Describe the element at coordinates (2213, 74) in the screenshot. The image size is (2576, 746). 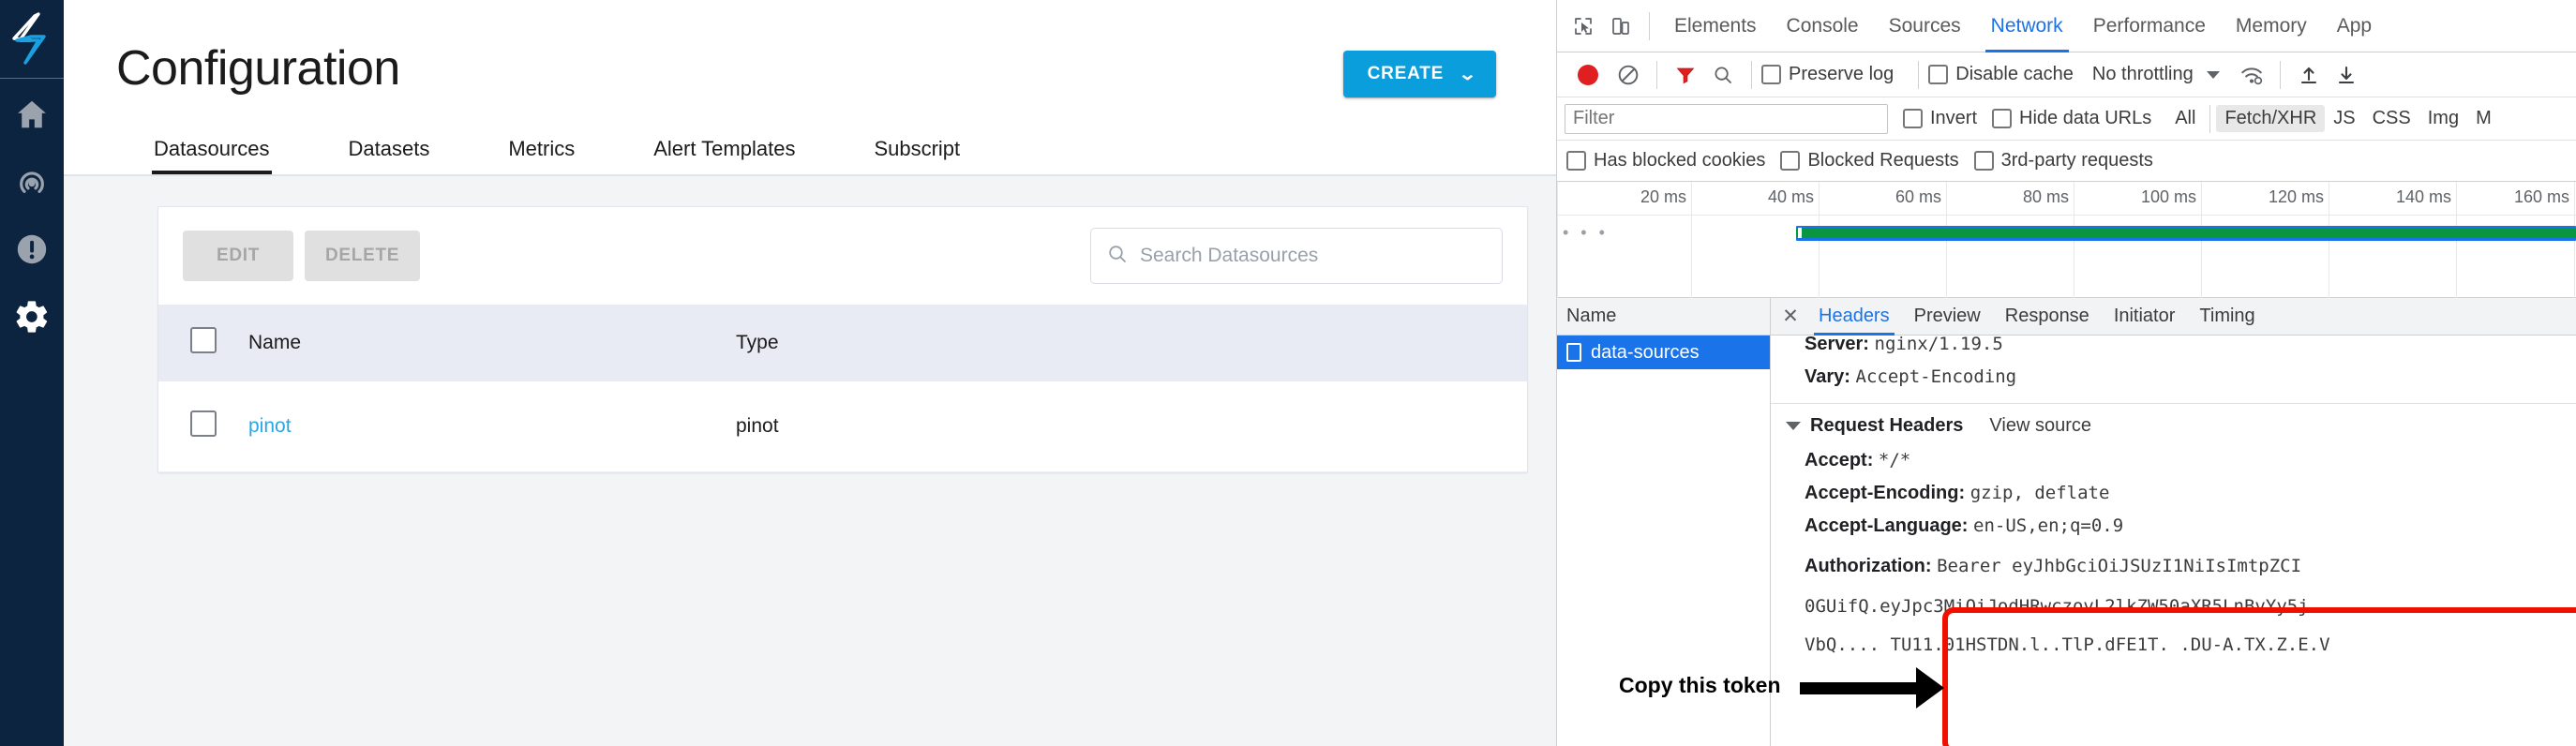
I see `chevron-down-icon` at that location.